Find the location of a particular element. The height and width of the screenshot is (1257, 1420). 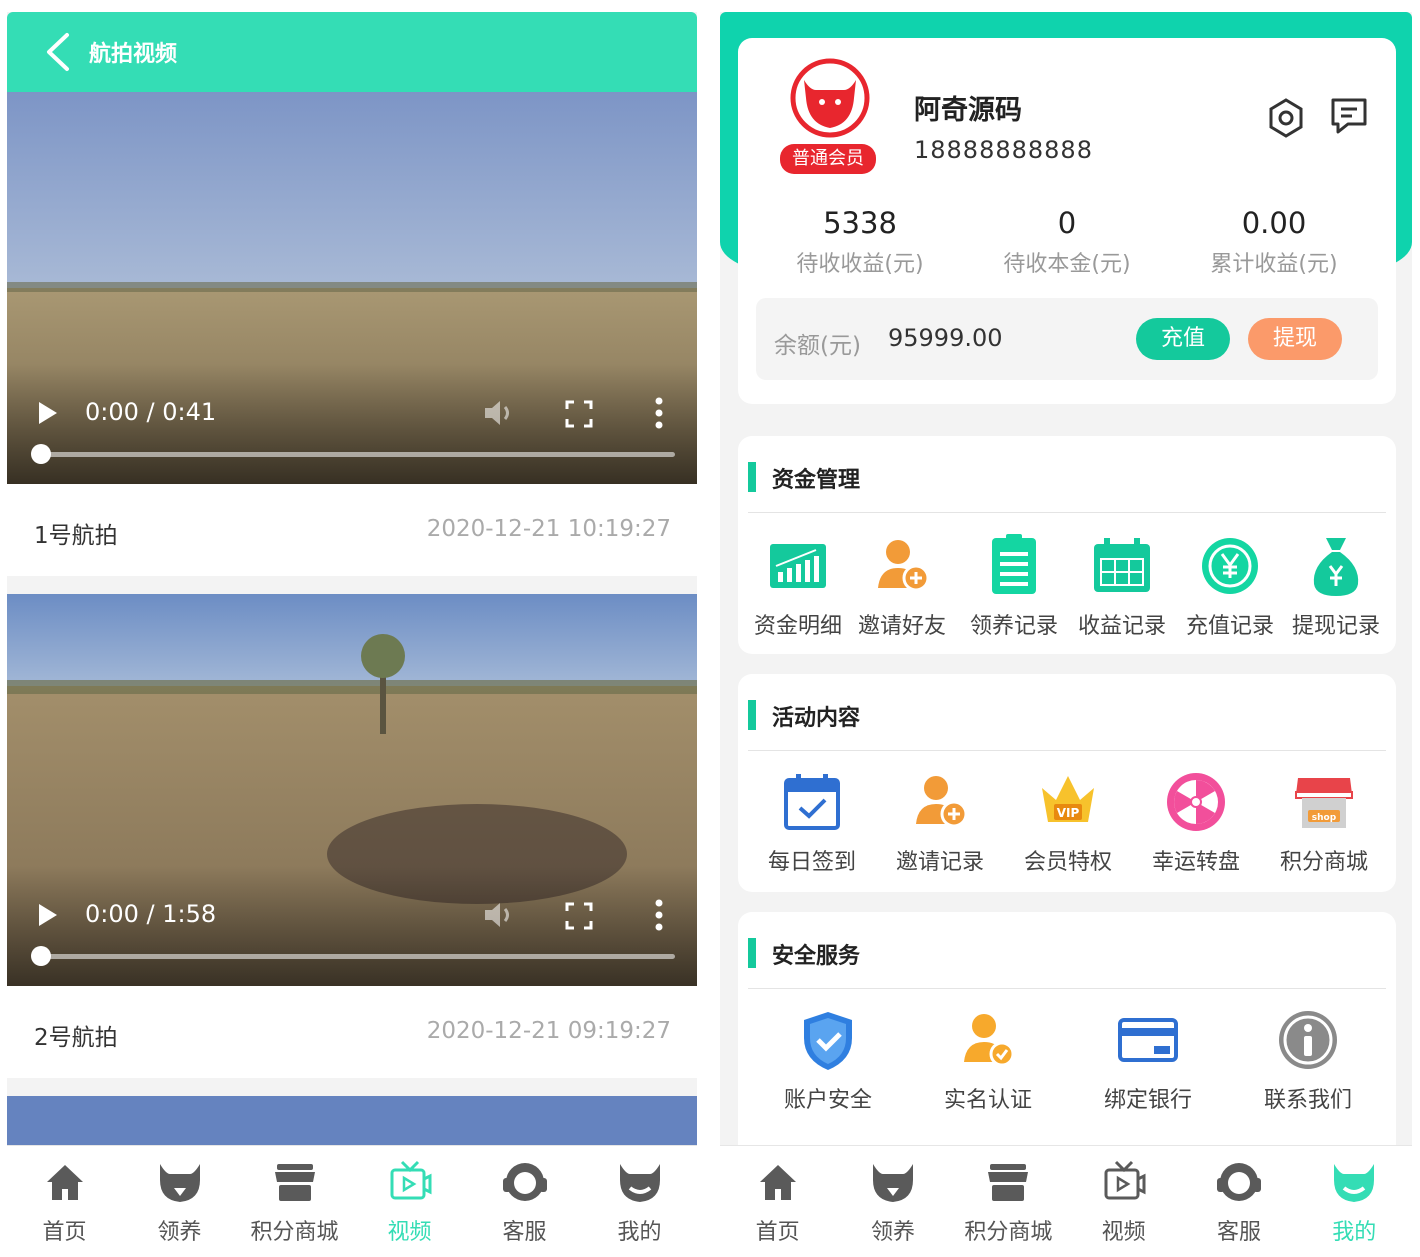

tab-label: 领养 is located at coordinates (892, 1232).